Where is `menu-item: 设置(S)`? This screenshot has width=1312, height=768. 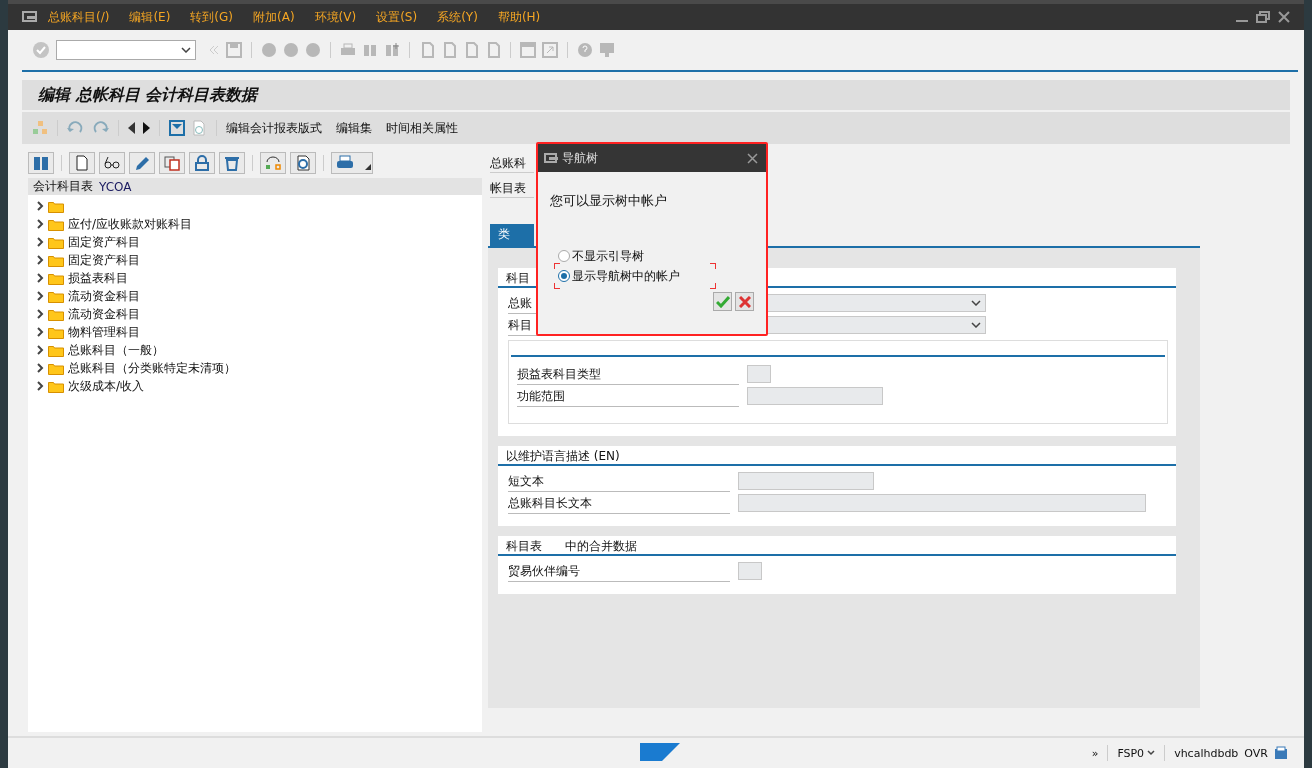
menu-item: 设置(S) is located at coordinates (397, 17).